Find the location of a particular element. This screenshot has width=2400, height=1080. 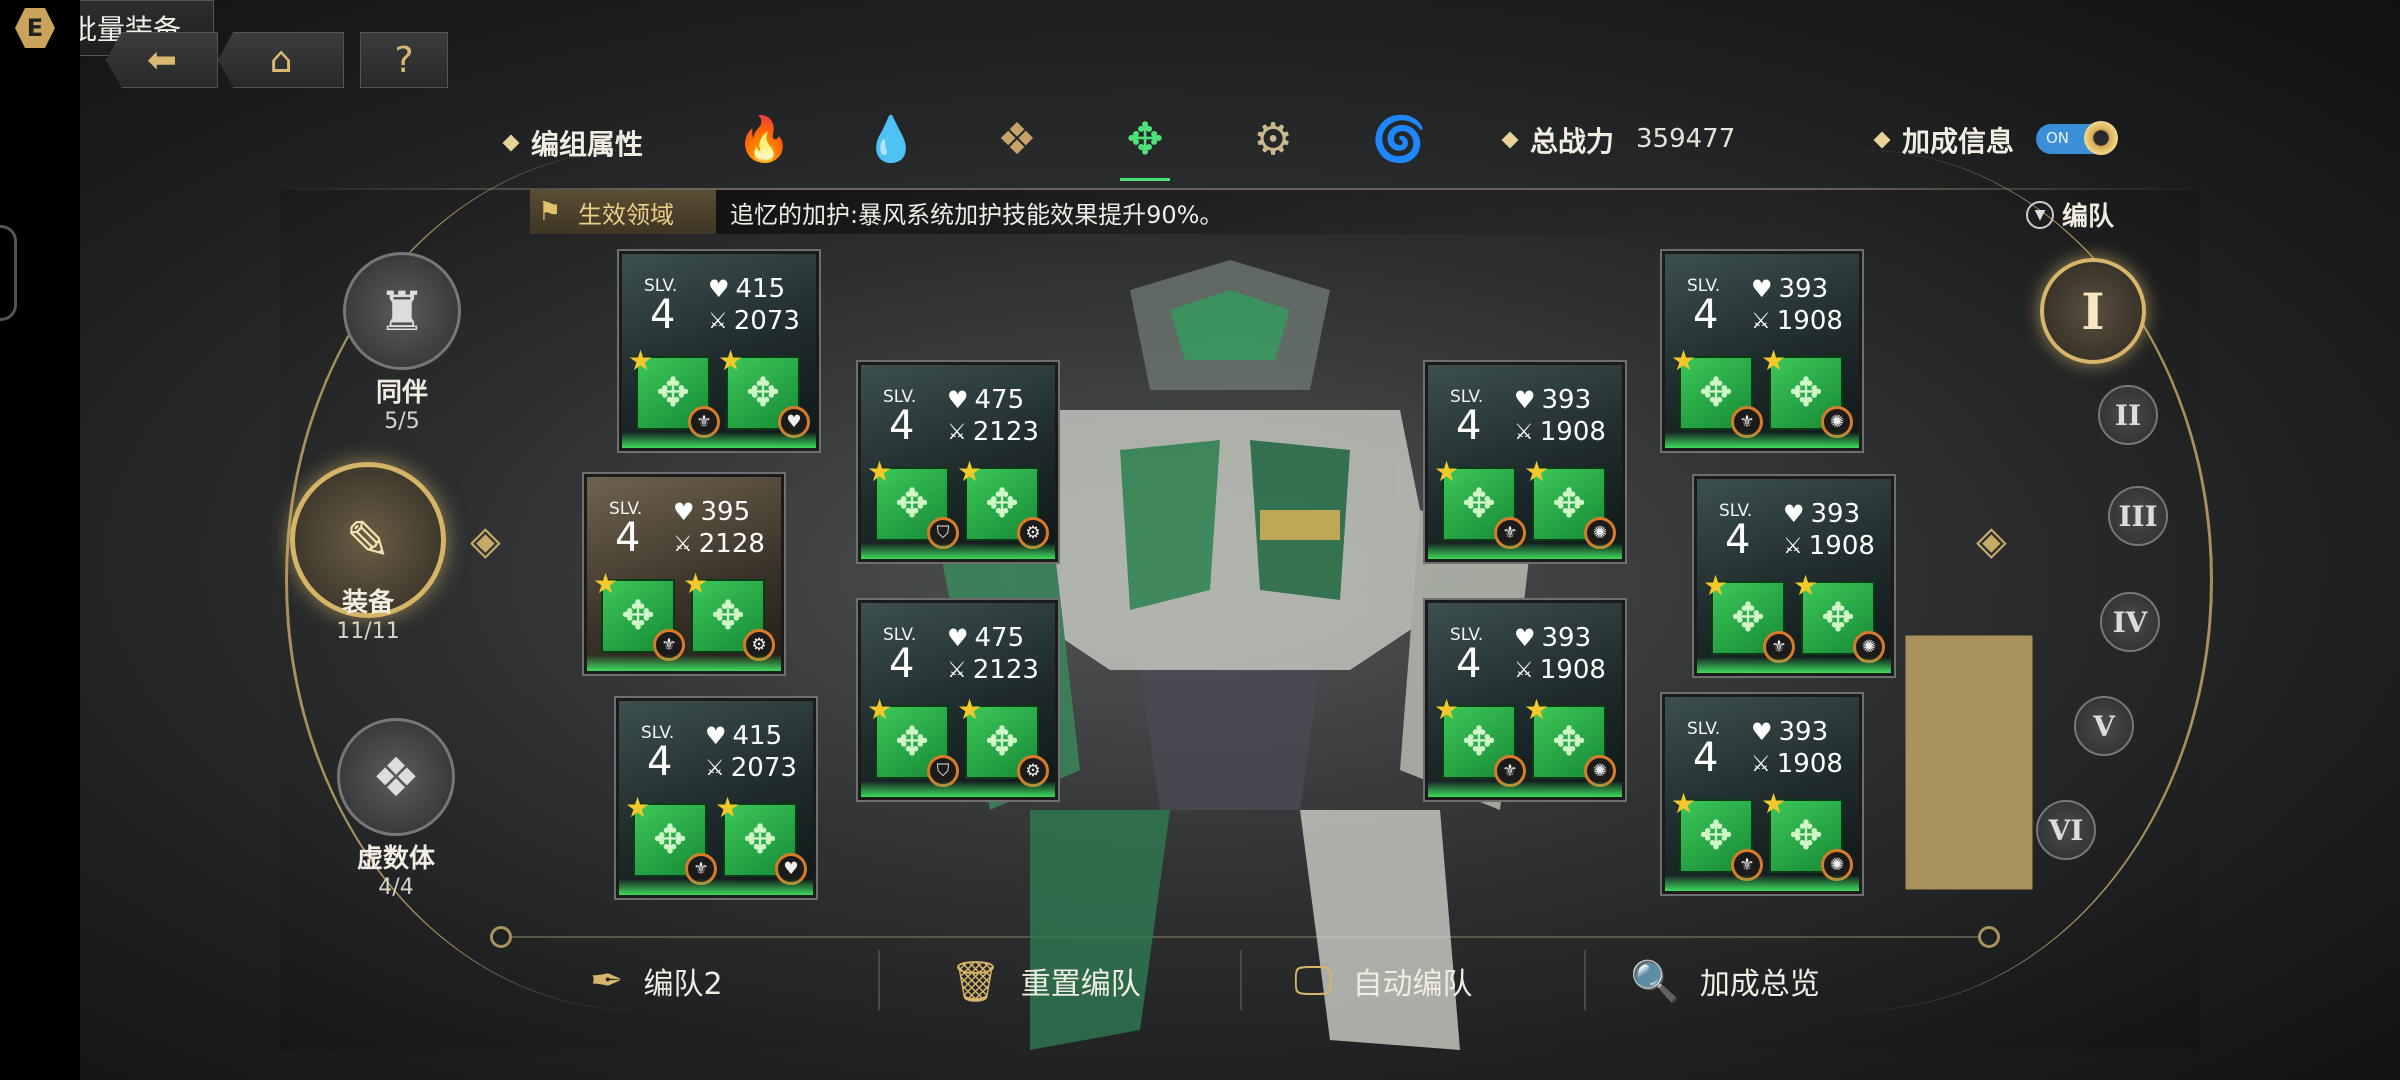

team-6-button: VI is located at coordinates (2066, 830).